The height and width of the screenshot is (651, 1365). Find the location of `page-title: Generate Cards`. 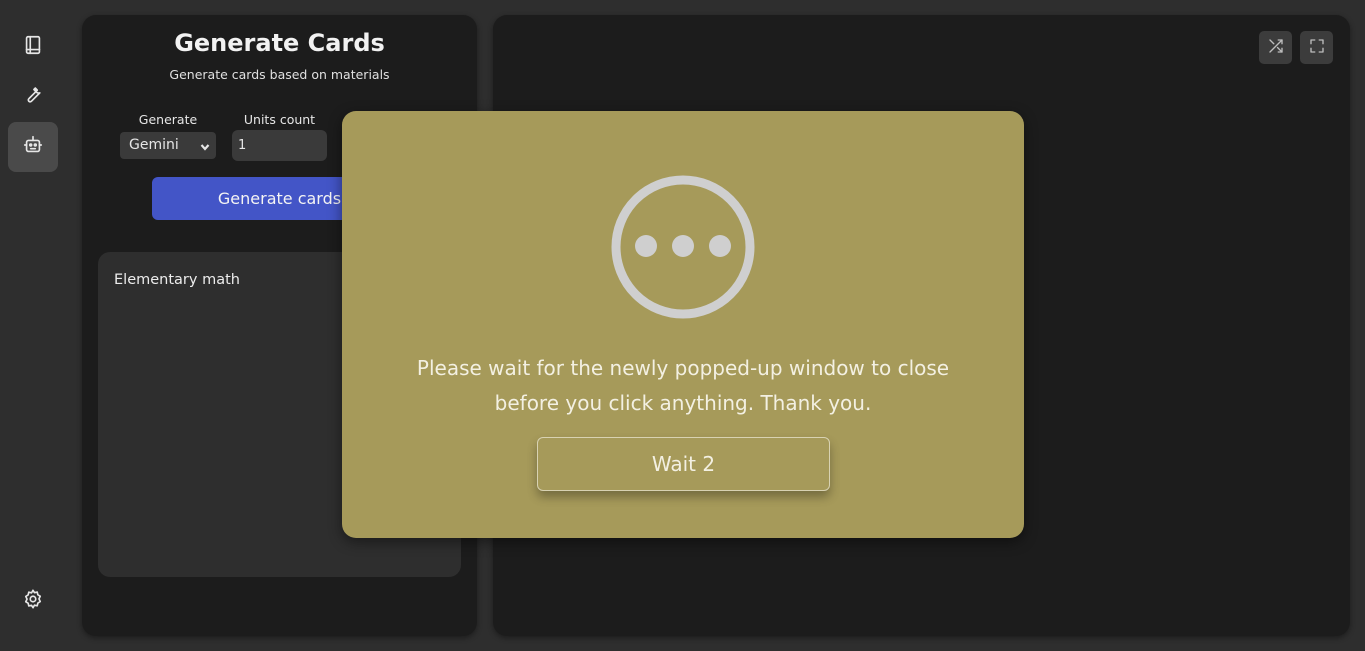

page-title: Generate Cards is located at coordinates (279, 43).